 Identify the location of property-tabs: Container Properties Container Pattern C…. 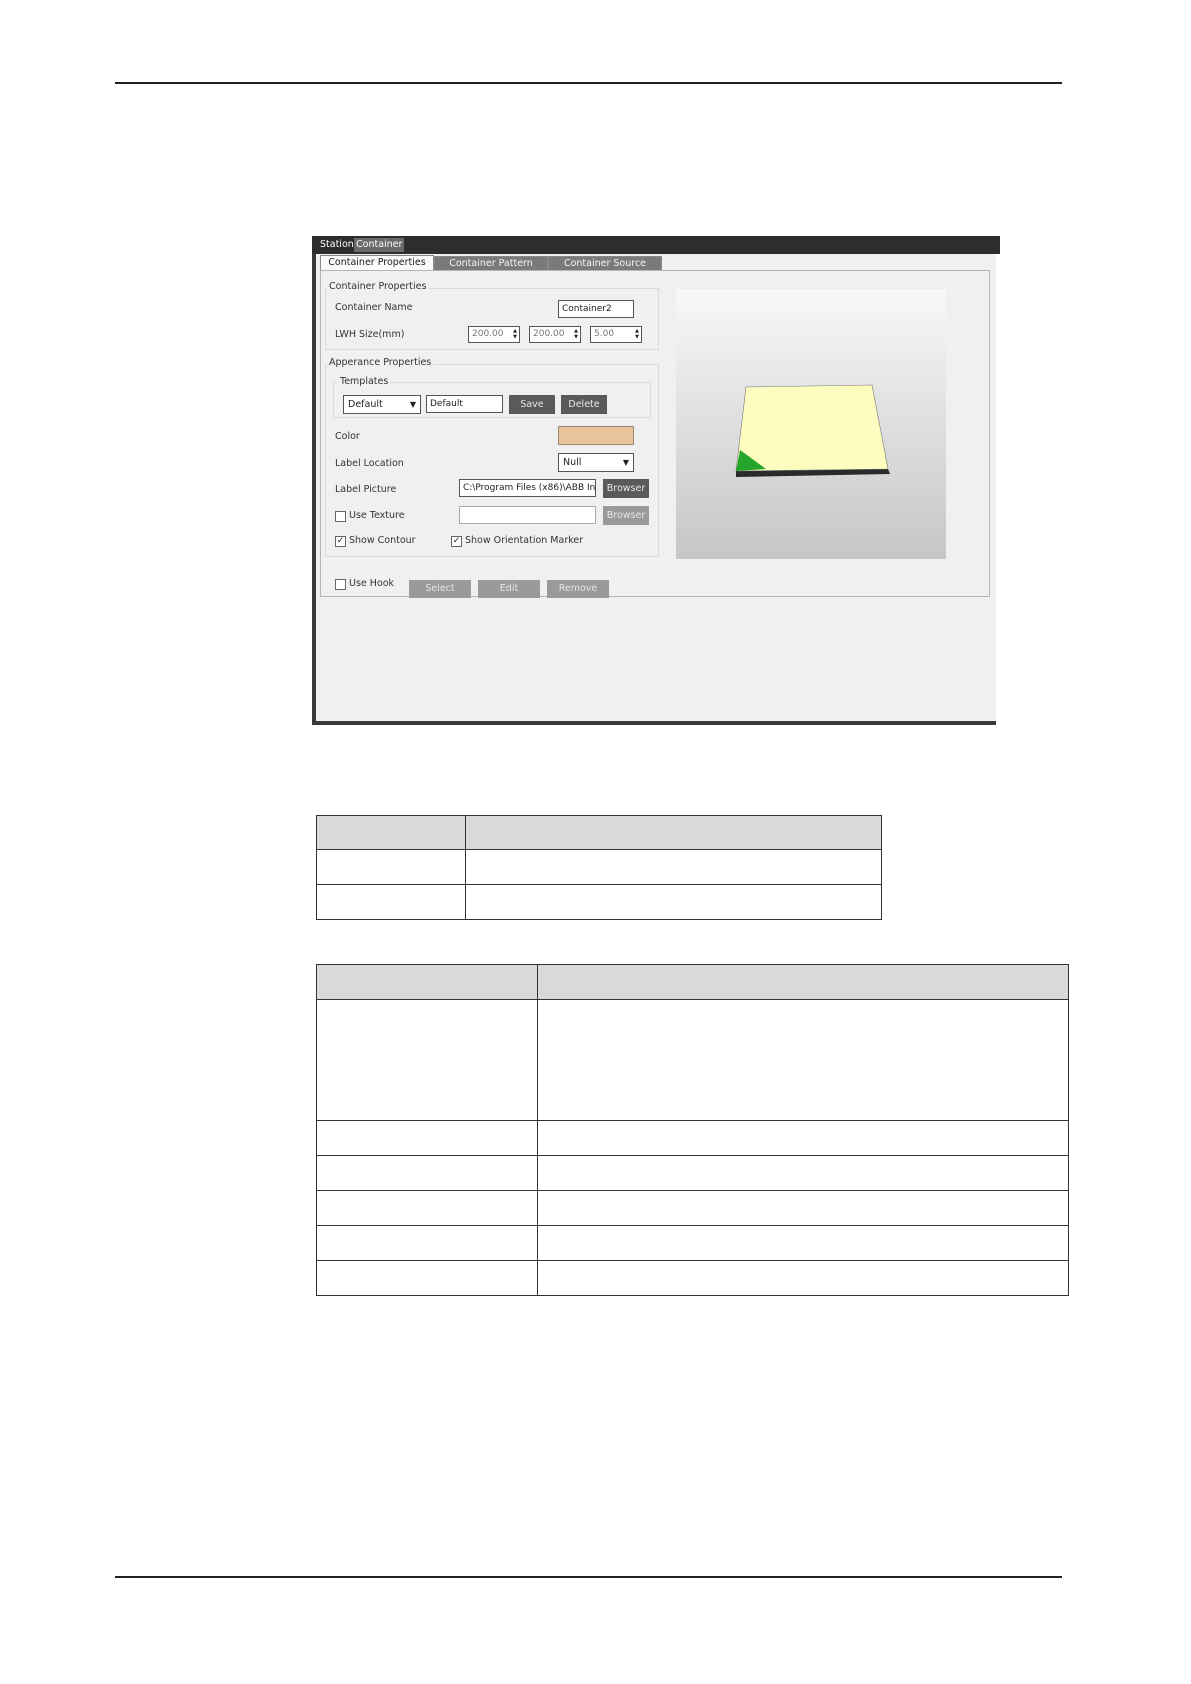
(656, 263).